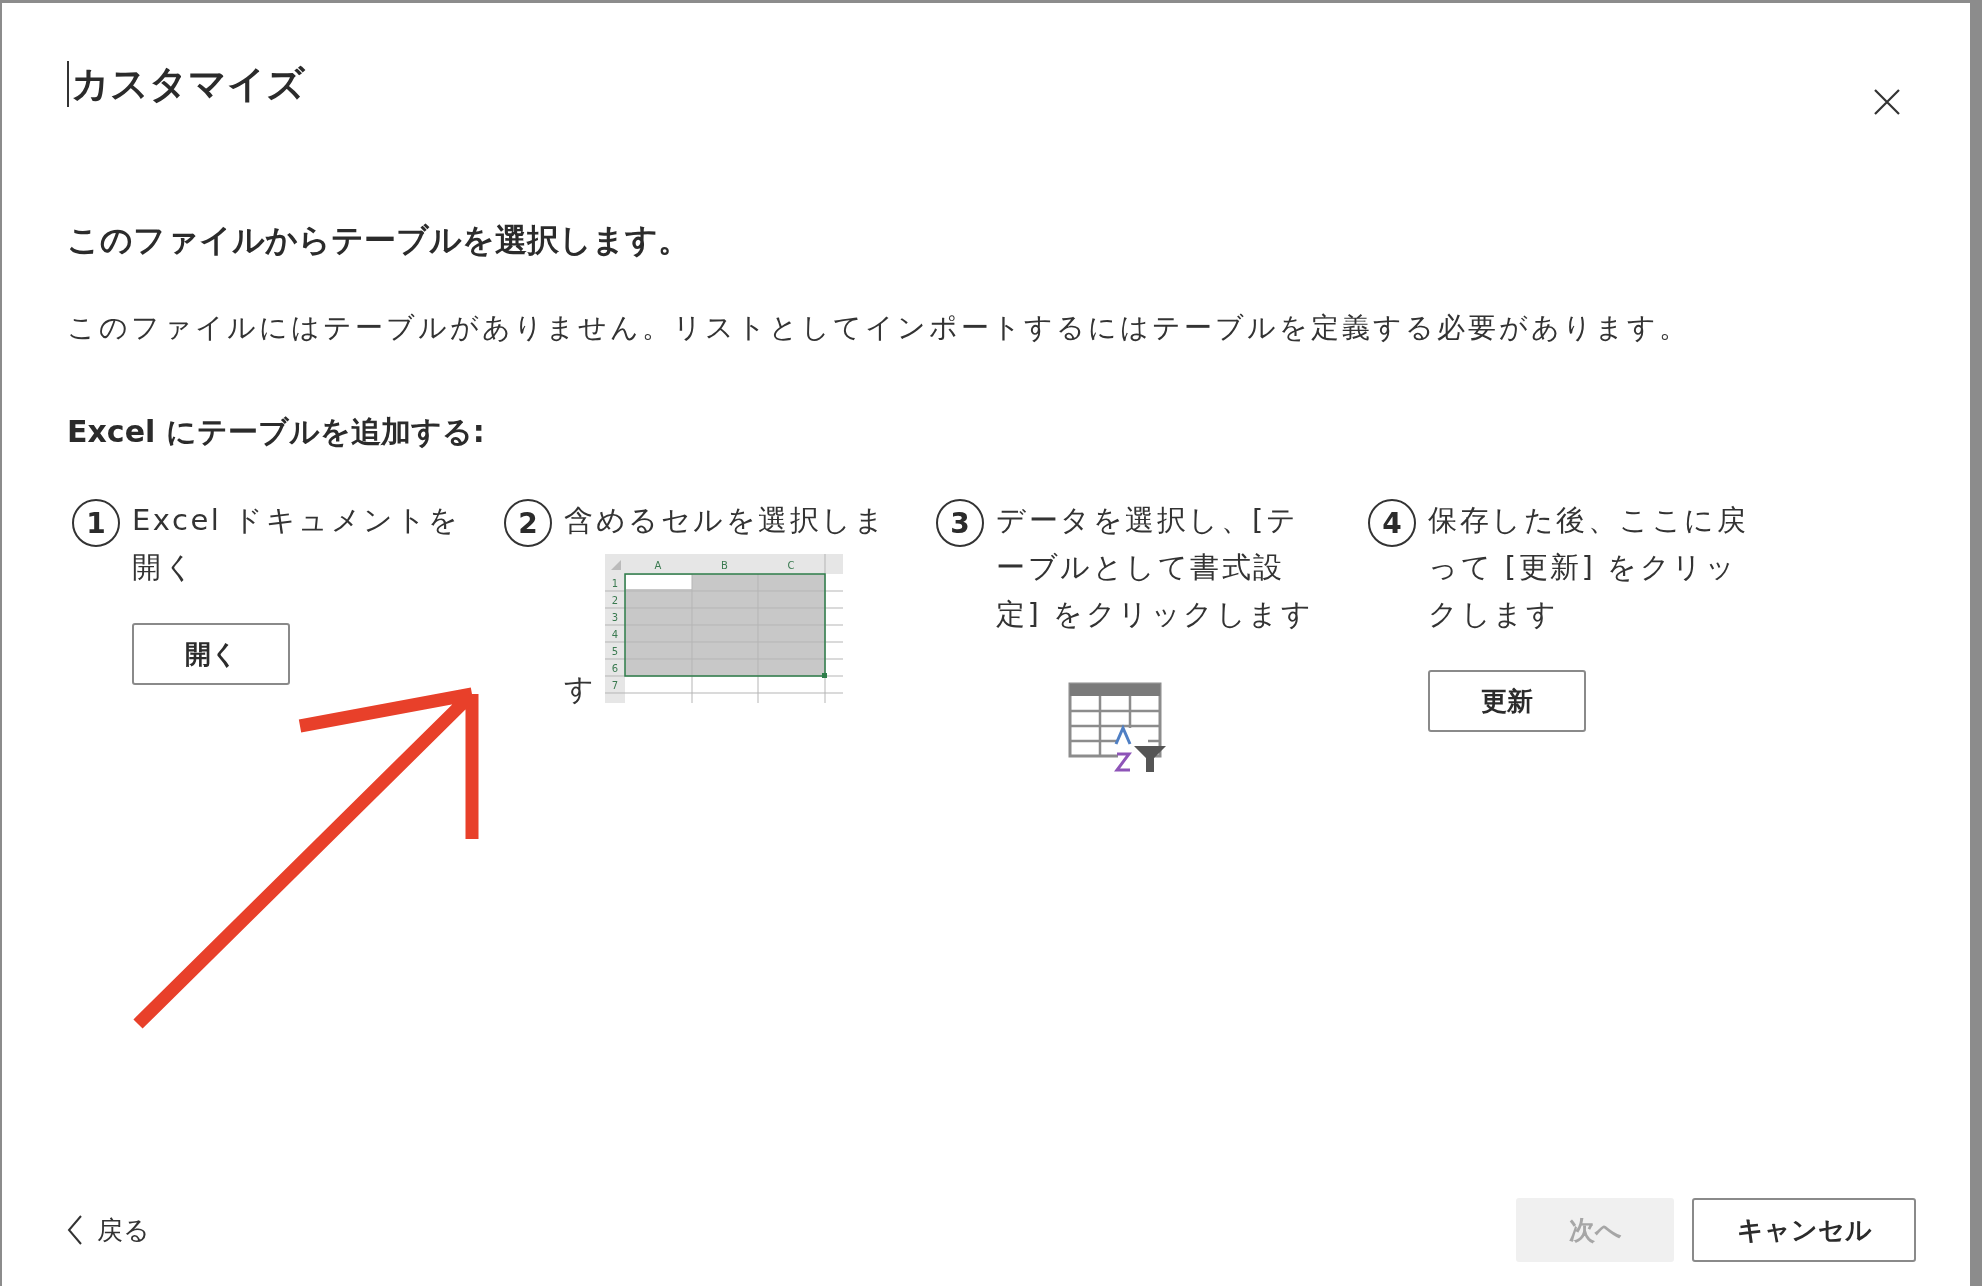 This screenshot has width=1982, height=1286. Describe the element at coordinates (1507, 701) in the screenshot. I see `step-button: 更新` at that location.